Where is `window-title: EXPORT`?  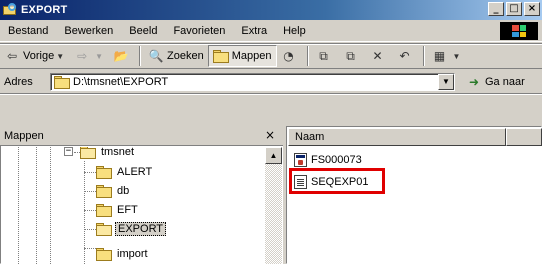 window-title: EXPORT is located at coordinates (44, 10).